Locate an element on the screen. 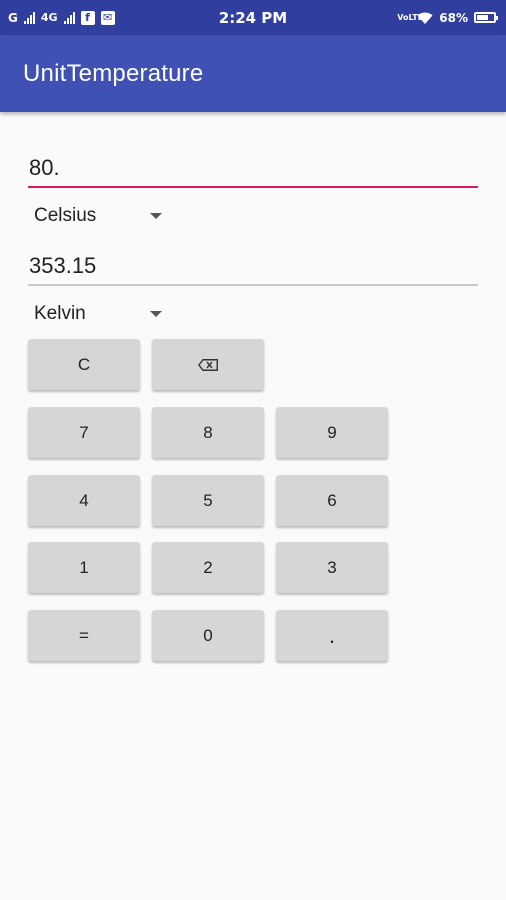 This screenshot has height=900, width=506. backspace-icon is located at coordinates (208, 364).